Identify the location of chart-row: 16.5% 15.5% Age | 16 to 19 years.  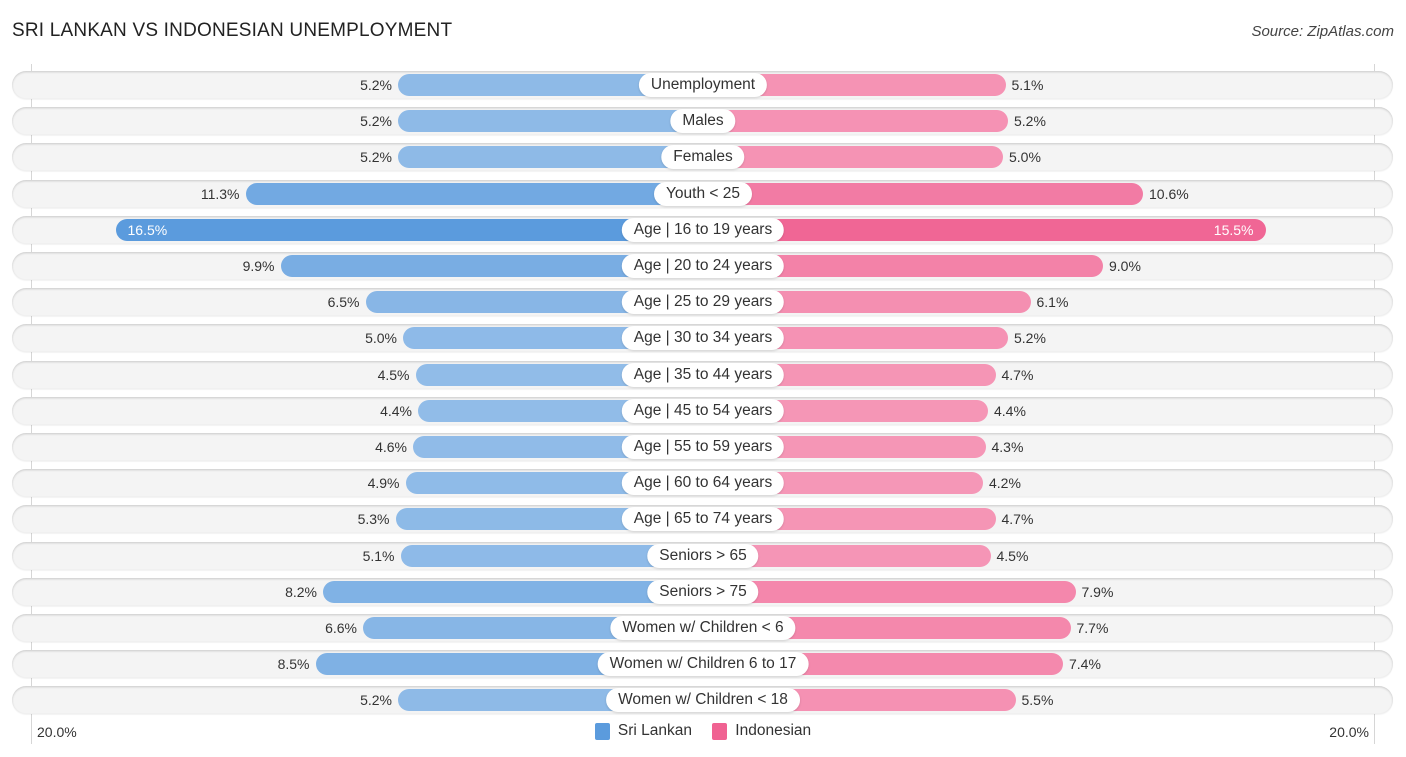
(702, 229).